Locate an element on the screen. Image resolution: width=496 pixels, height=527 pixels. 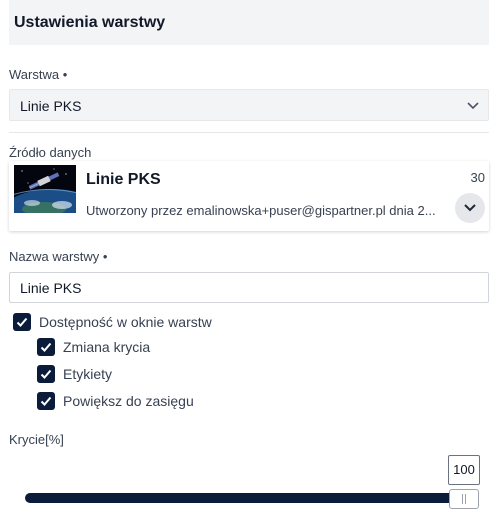
data-source-label: Źródło danych is located at coordinates (50, 152).